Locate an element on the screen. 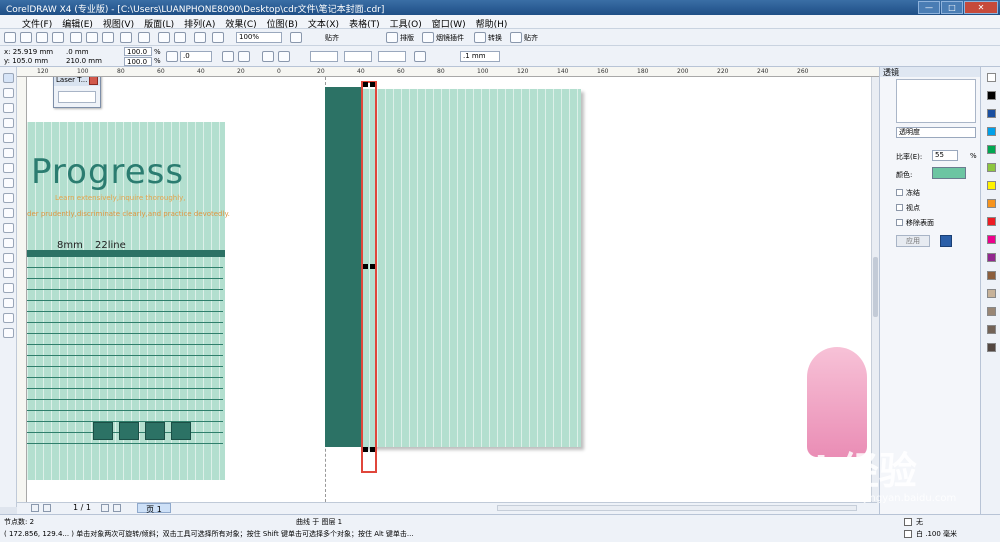 The width and height of the screenshot is (1000, 542). viewpoint-checkbox is located at coordinates (899, 207).